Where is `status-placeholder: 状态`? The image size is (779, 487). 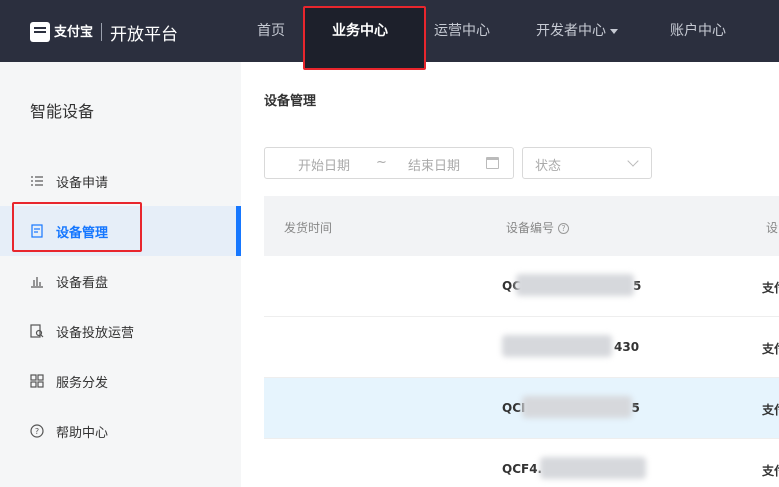
status-placeholder: 状态 is located at coordinates (548, 166).